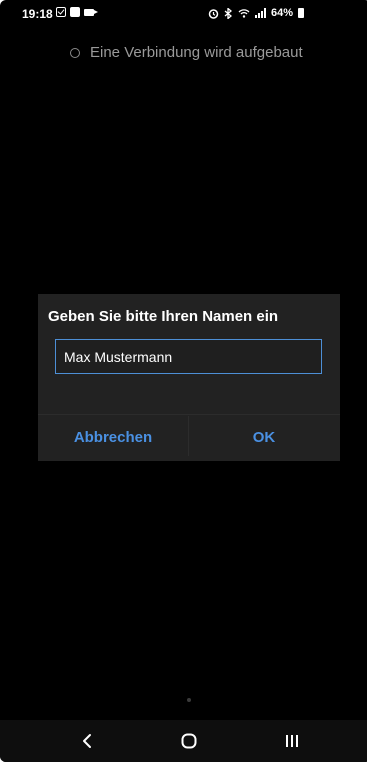 This screenshot has width=371, height=762. I want to click on back-button, so click(87, 741).